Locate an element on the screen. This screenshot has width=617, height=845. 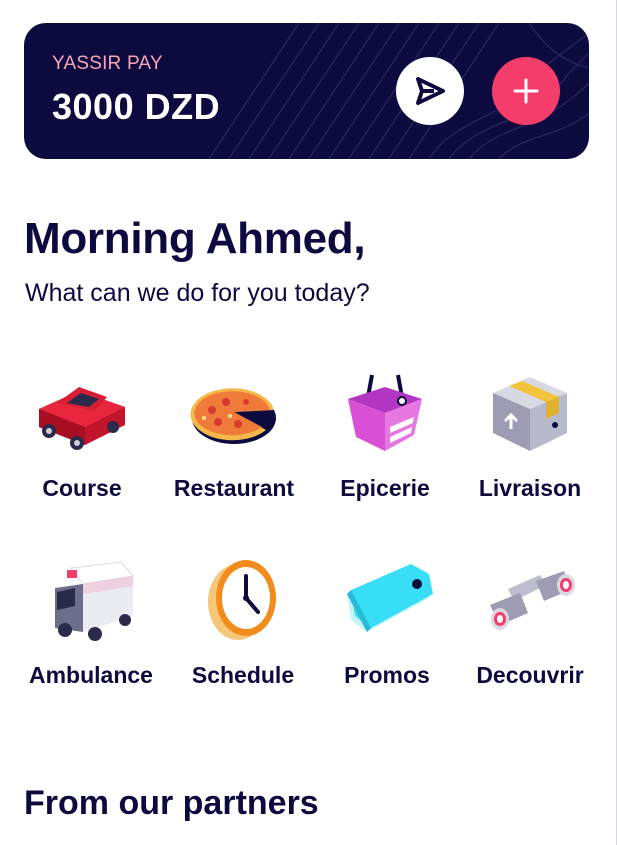
service-promos: Promos is located at coordinates (387, 629).